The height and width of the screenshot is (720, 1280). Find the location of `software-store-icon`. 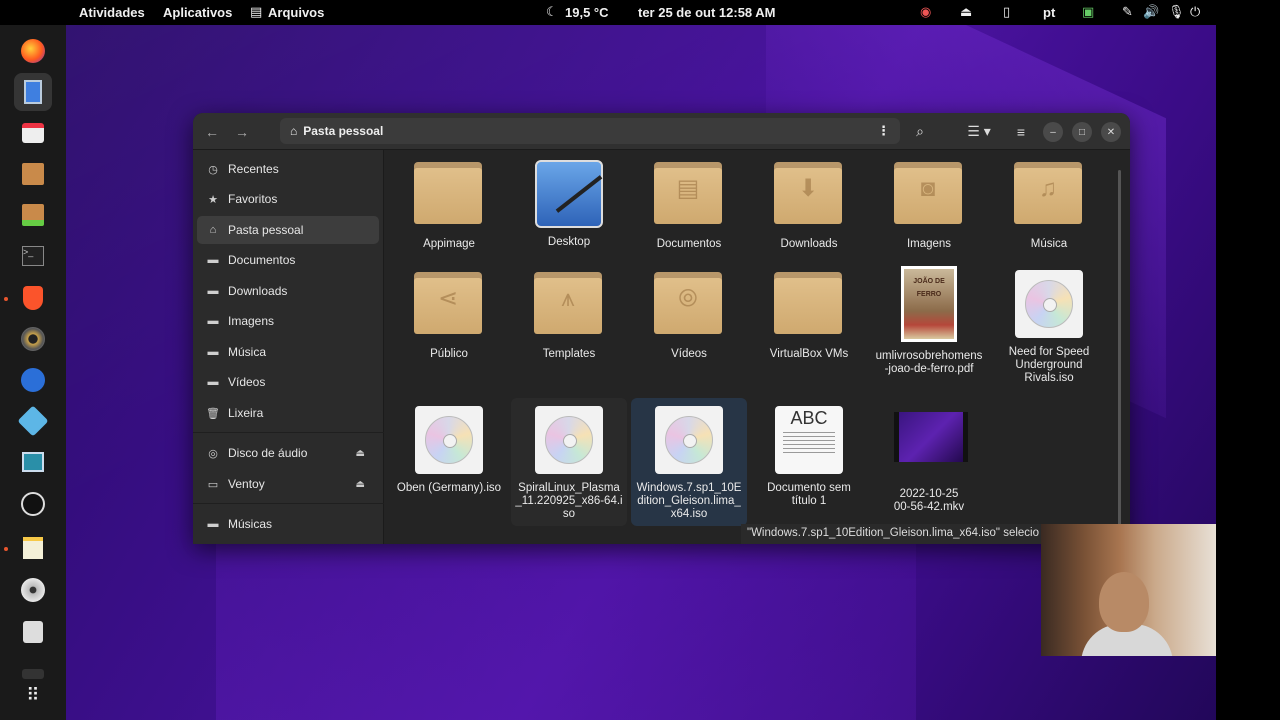

software-store-icon is located at coordinates (33, 133).